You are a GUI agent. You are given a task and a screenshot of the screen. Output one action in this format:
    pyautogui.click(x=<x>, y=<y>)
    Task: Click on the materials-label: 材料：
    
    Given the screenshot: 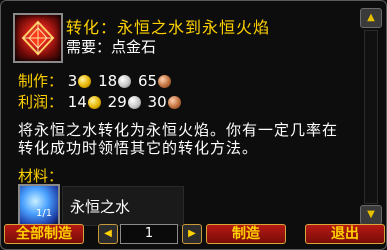 What is the action you would take?
    pyautogui.click(x=41, y=176)
    